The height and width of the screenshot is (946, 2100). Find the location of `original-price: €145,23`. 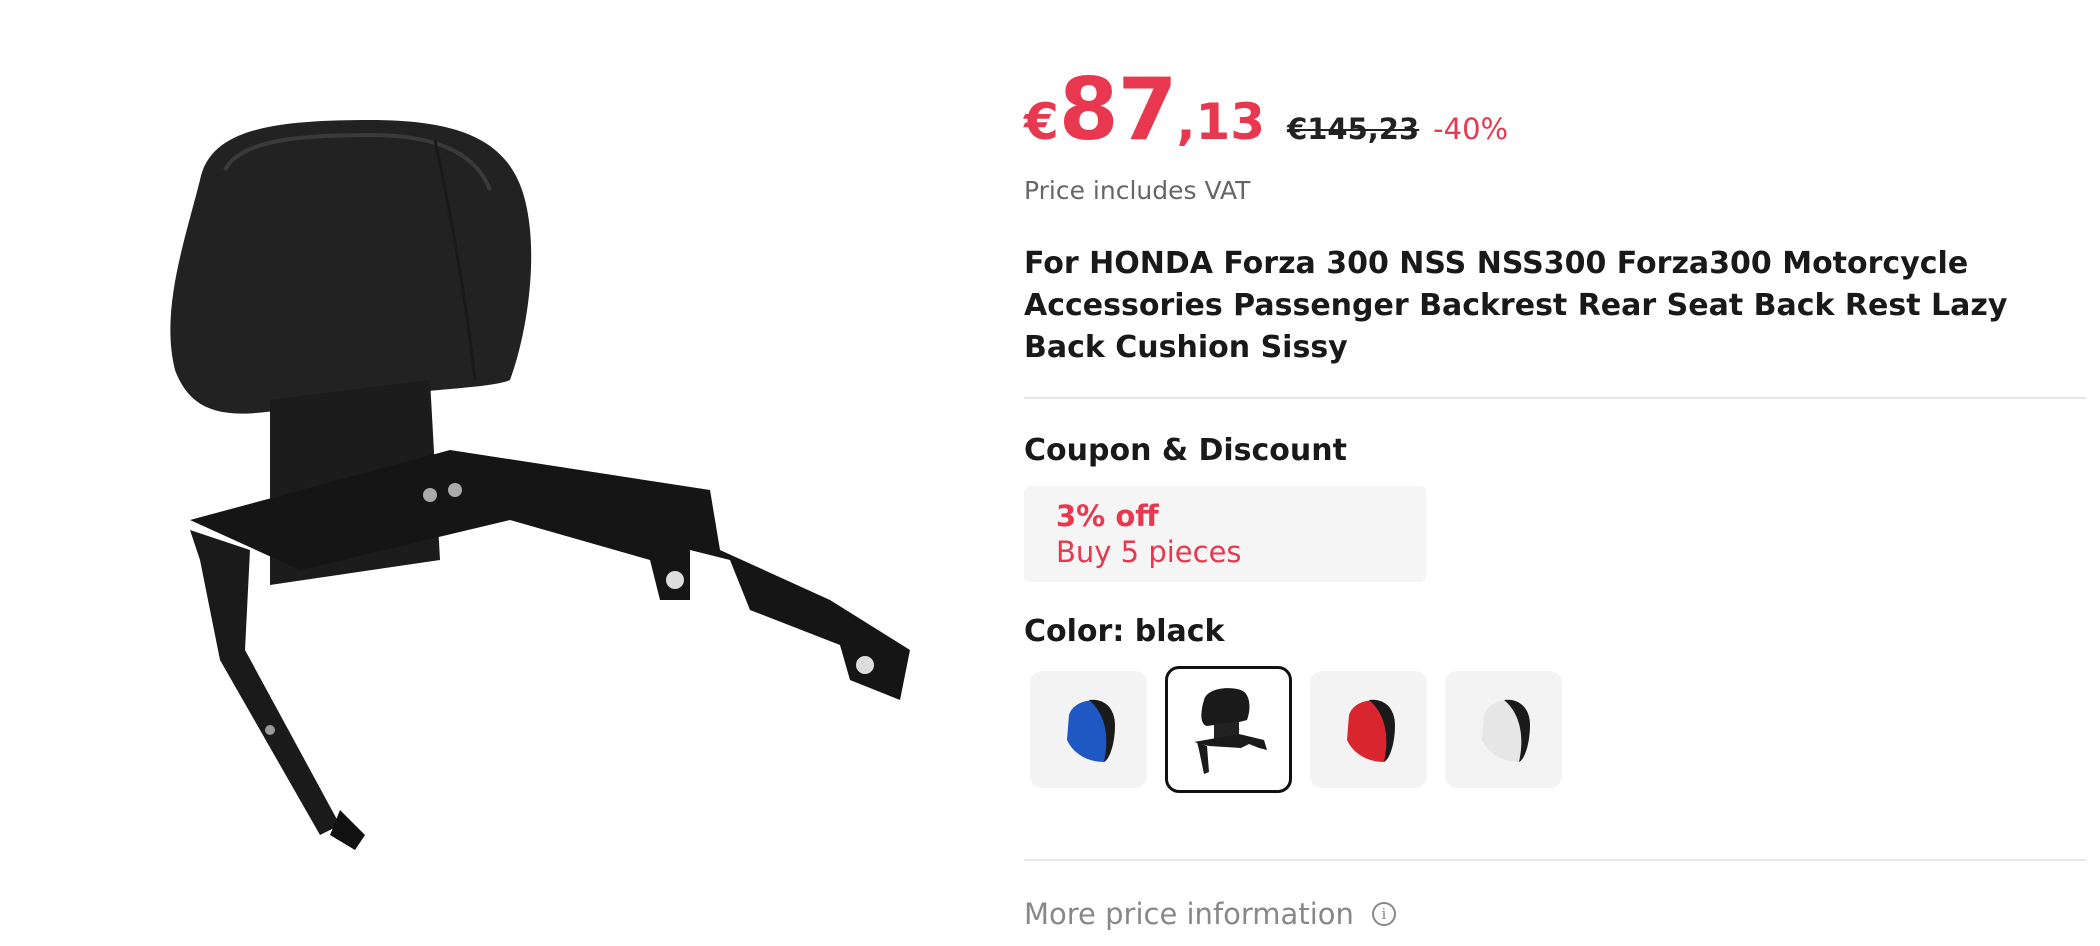

original-price: €145,23 is located at coordinates (1353, 129).